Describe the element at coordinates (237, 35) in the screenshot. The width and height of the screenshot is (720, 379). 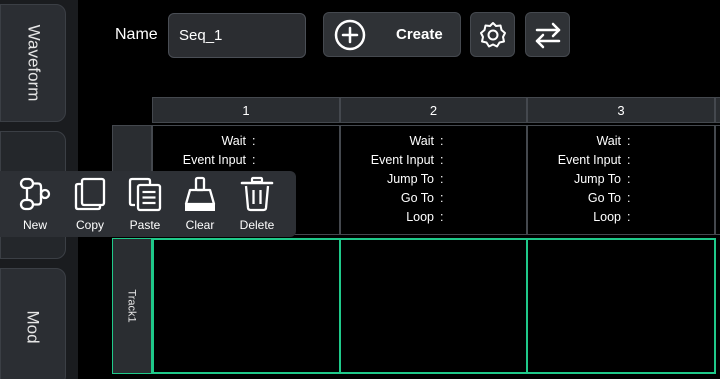
I see `name-input` at that location.